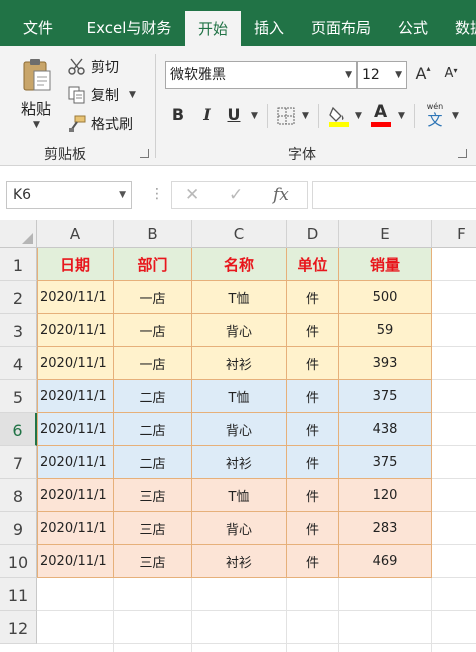 The image size is (476, 652). I want to click on row-header-7: 7, so click(18, 462).